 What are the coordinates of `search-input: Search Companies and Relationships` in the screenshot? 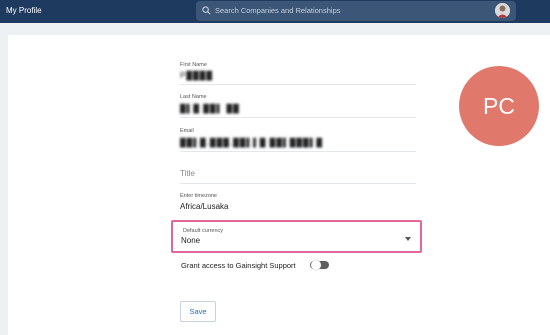 It's located at (278, 10).